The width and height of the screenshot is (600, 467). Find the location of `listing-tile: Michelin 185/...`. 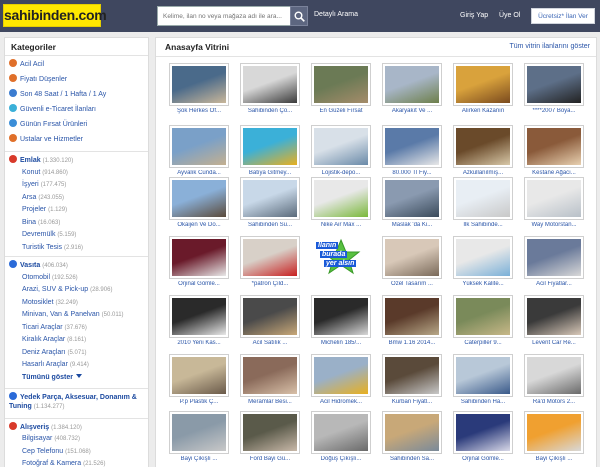

listing-tile: Michelin 185/... is located at coordinates (341, 322).